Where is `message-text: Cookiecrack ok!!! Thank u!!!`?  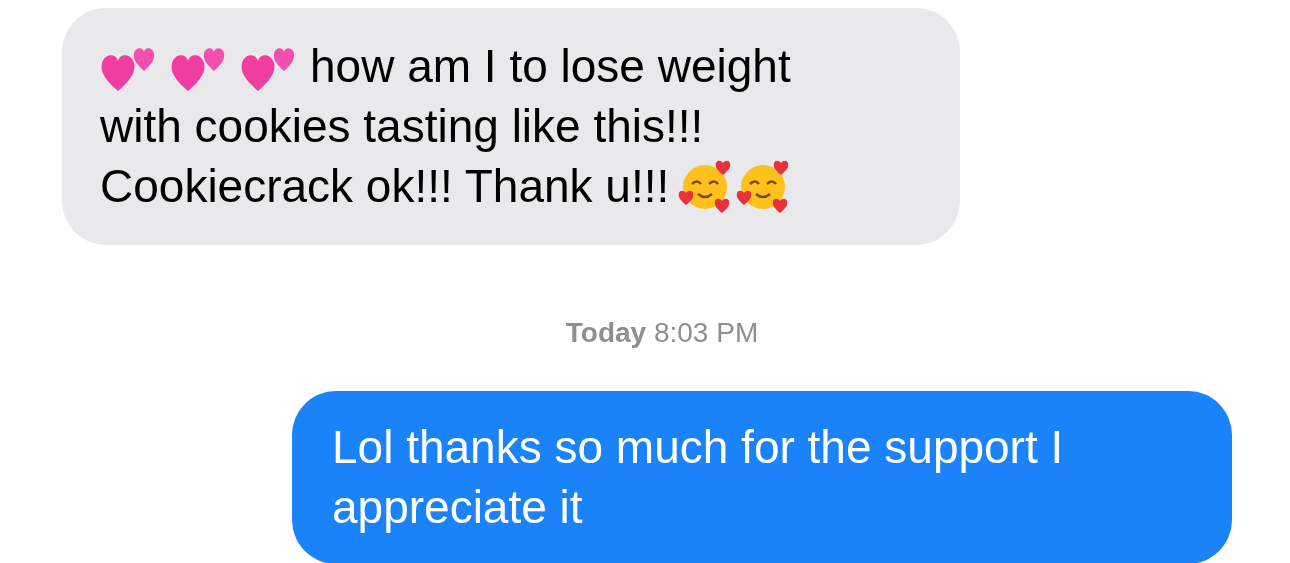 message-text: Cookiecrack ok!!! Thank u!!! is located at coordinates (385, 186).